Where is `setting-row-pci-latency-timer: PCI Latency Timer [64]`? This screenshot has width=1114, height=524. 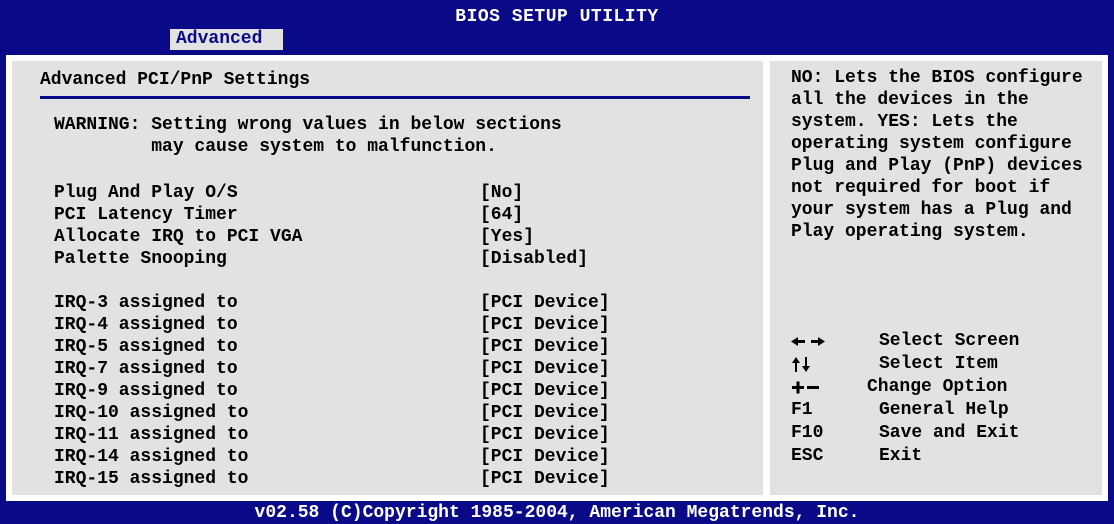
setting-row-pci-latency-timer: PCI Latency Timer [64] is located at coordinates (404, 215).